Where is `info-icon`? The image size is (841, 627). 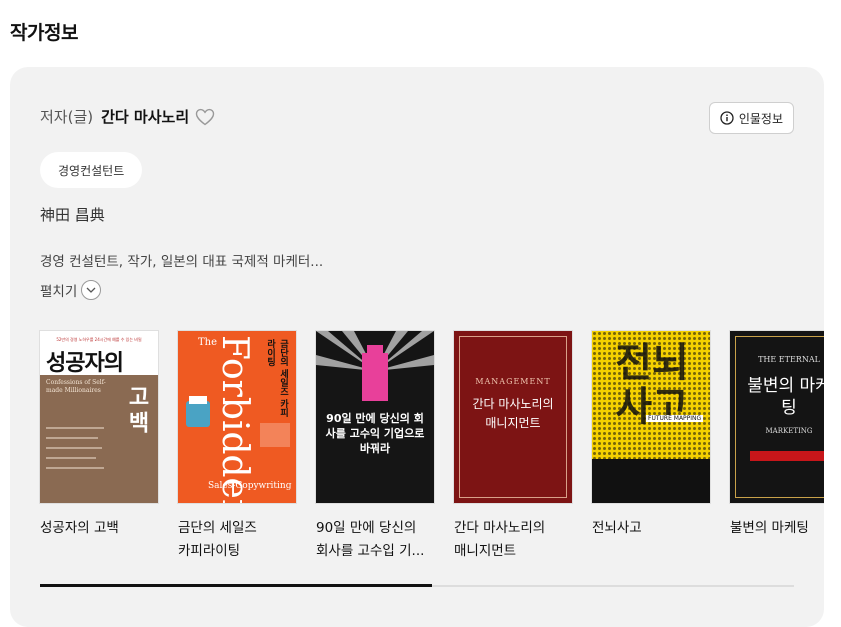 info-icon is located at coordinates (727, 118).